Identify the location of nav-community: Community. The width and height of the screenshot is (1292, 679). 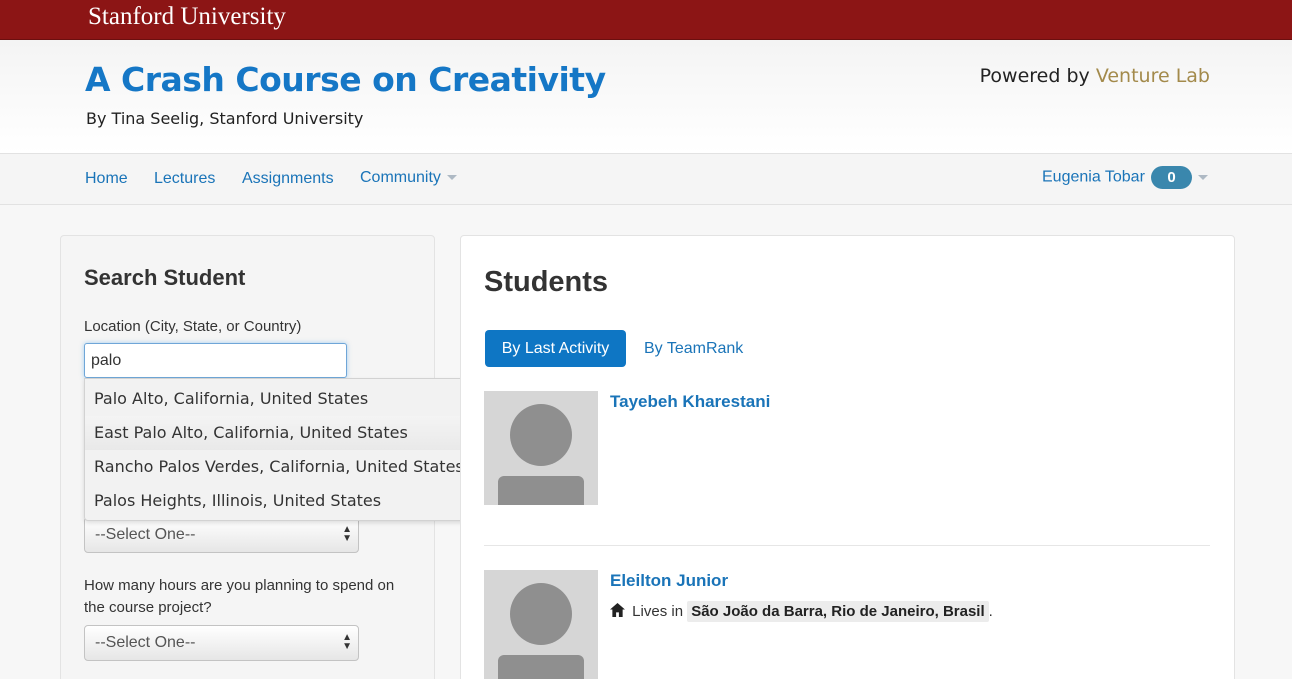
(408, 178).